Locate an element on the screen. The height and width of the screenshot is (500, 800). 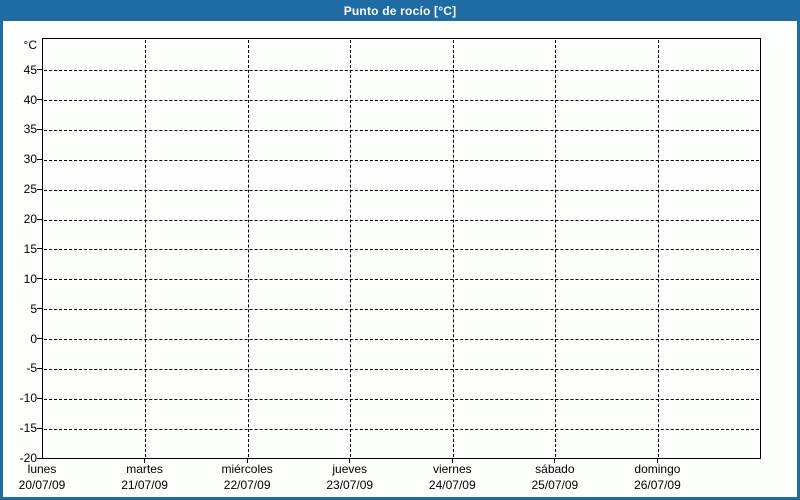
chart-title-bar: Punto de rocío [°C] is located at coordinates (400, 10).